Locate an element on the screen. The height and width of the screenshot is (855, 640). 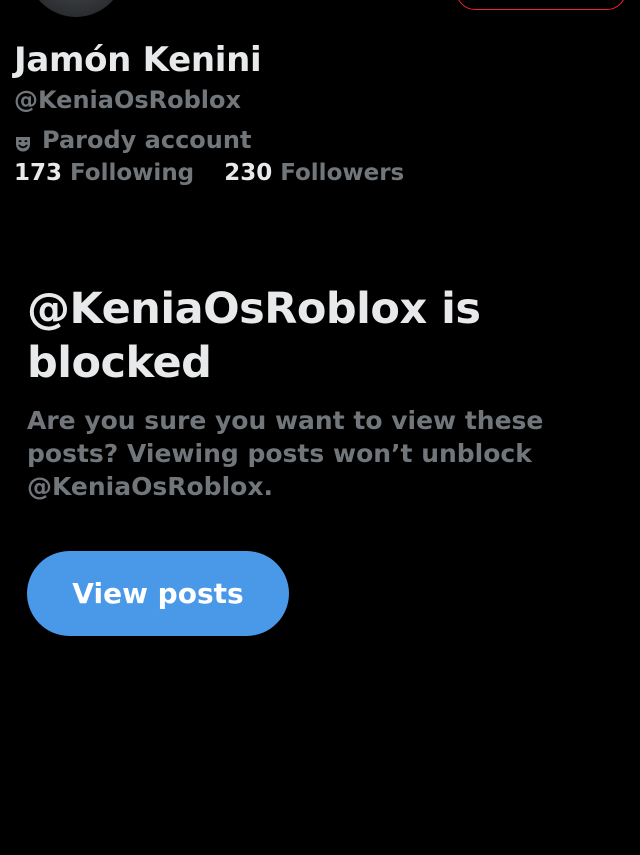
followers-link: 230 Followers is located at coordinates (314, 173).